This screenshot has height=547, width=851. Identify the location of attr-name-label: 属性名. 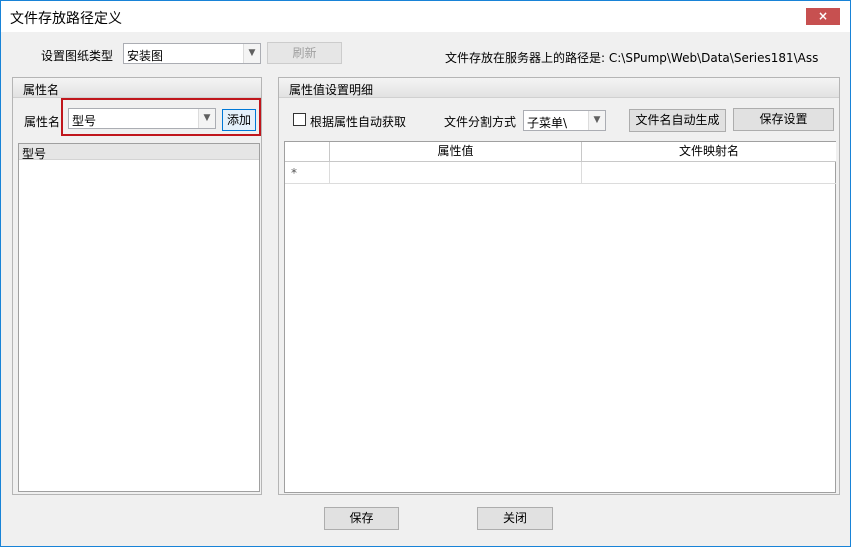
(42, 122).